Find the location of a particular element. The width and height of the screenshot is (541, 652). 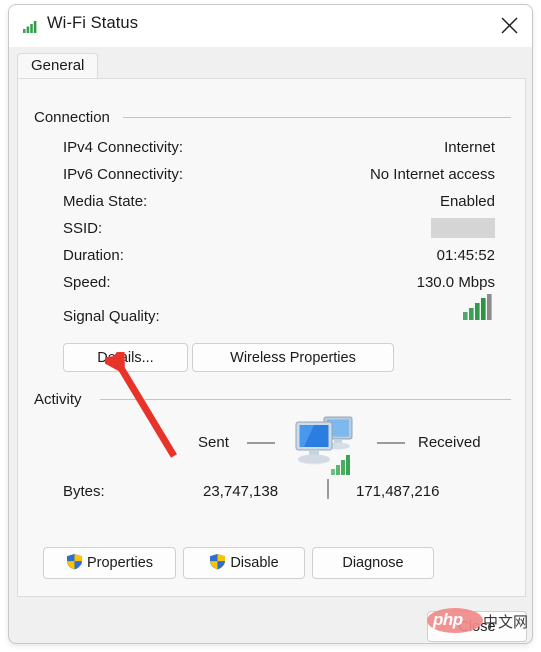

close-x-icon is located at coordinates (509, 26).